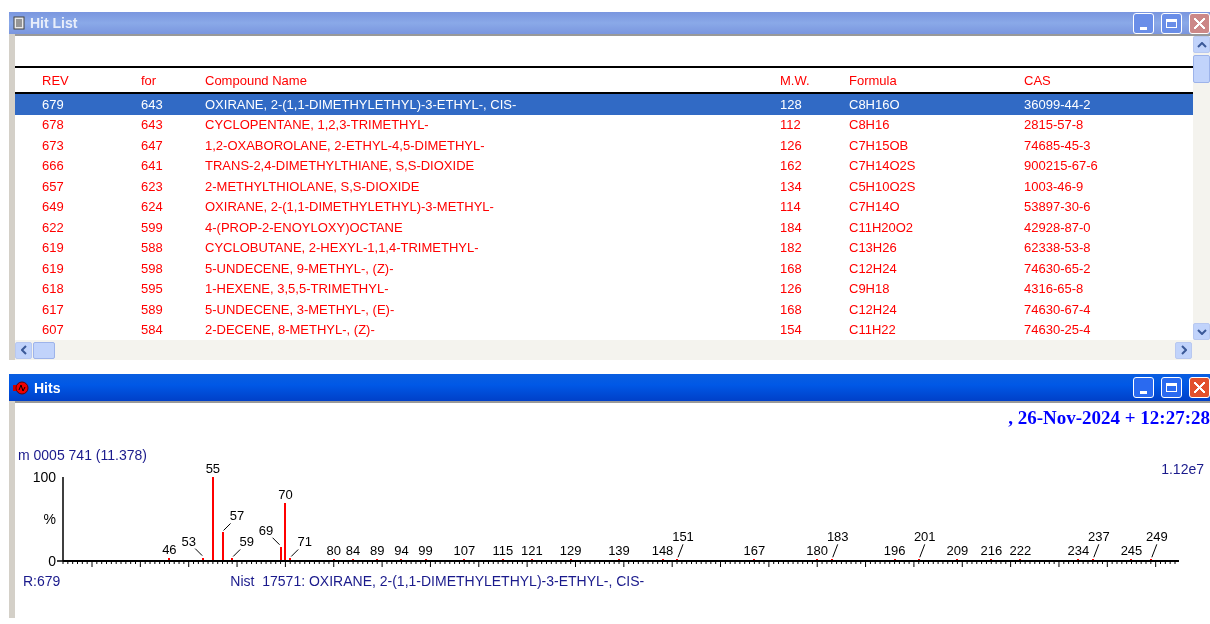  Describe the element at coordinates (266, 530) in the screenshot. I see `peak-label: 69` at that location.